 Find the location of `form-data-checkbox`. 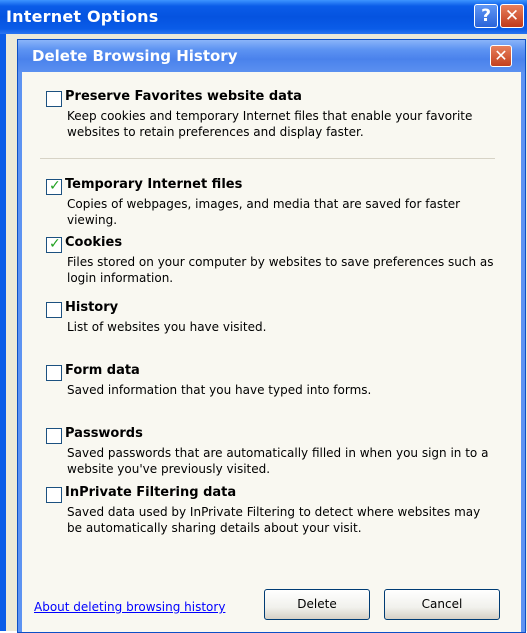

form-data-checkbox is located at coordinates (54, 373).